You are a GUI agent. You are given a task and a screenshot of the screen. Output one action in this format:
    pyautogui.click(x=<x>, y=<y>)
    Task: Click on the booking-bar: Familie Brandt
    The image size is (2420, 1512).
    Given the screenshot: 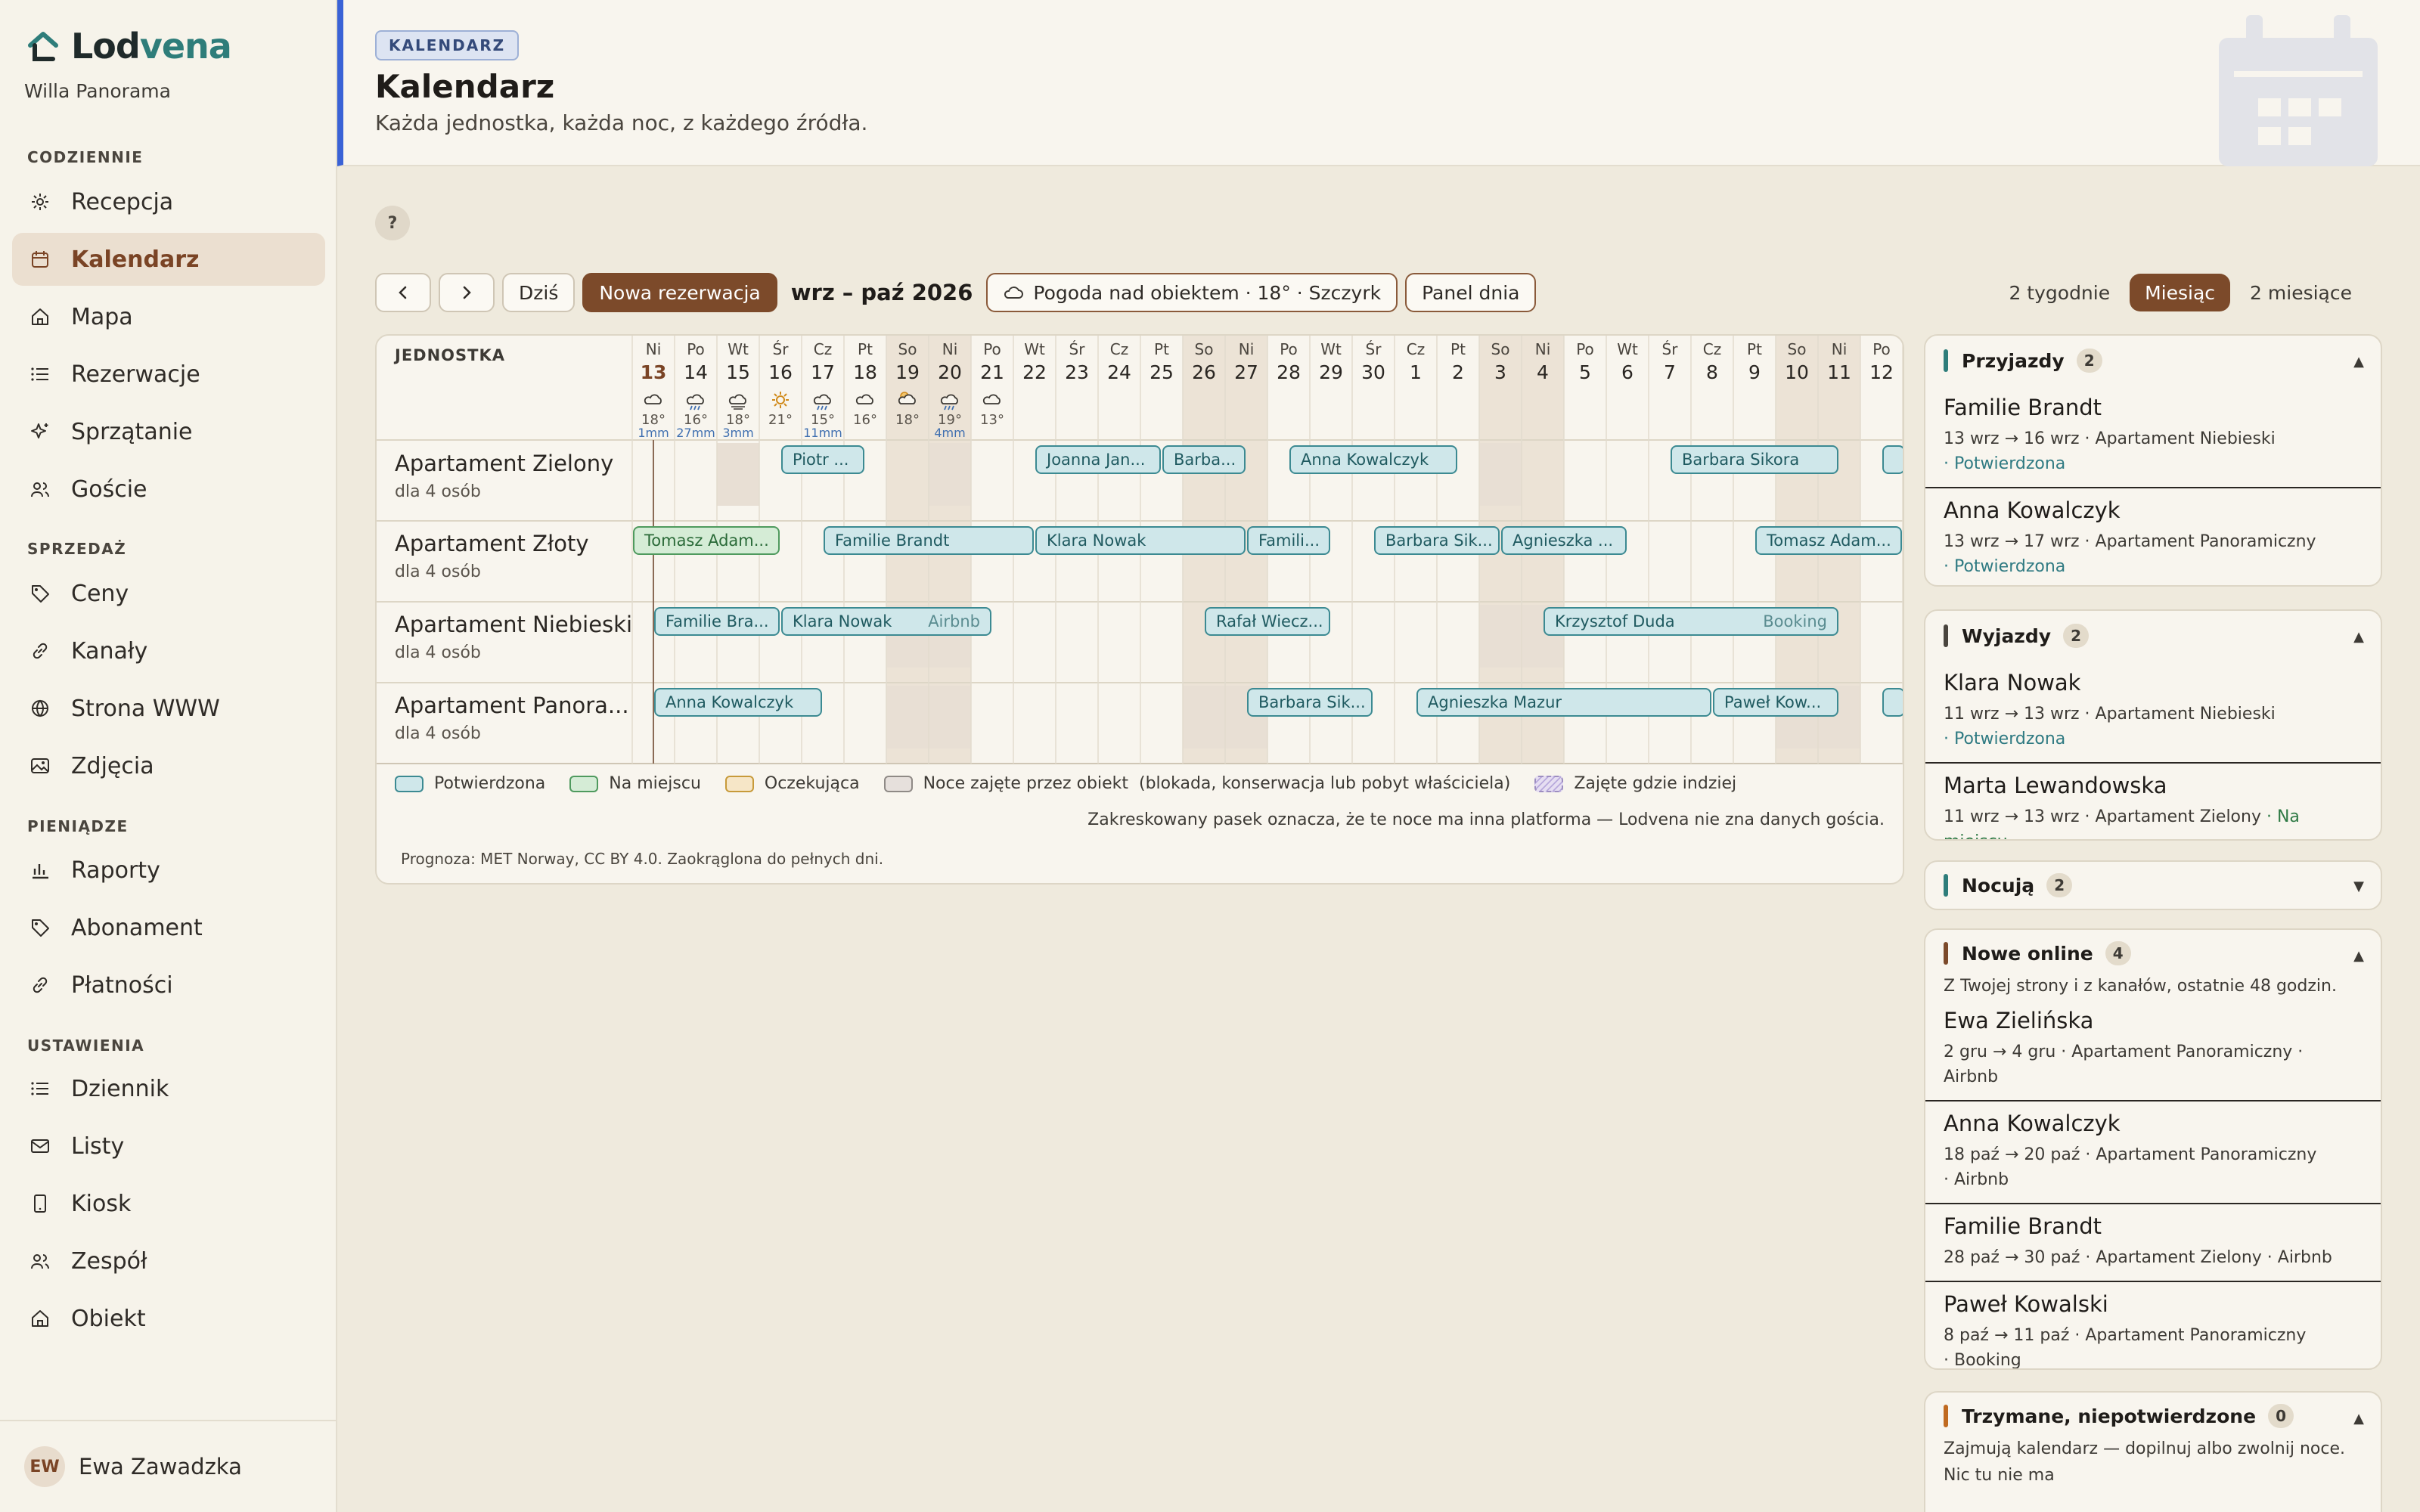 What is the action you would take?
    pyautogui.click(x=929, y=540)
    